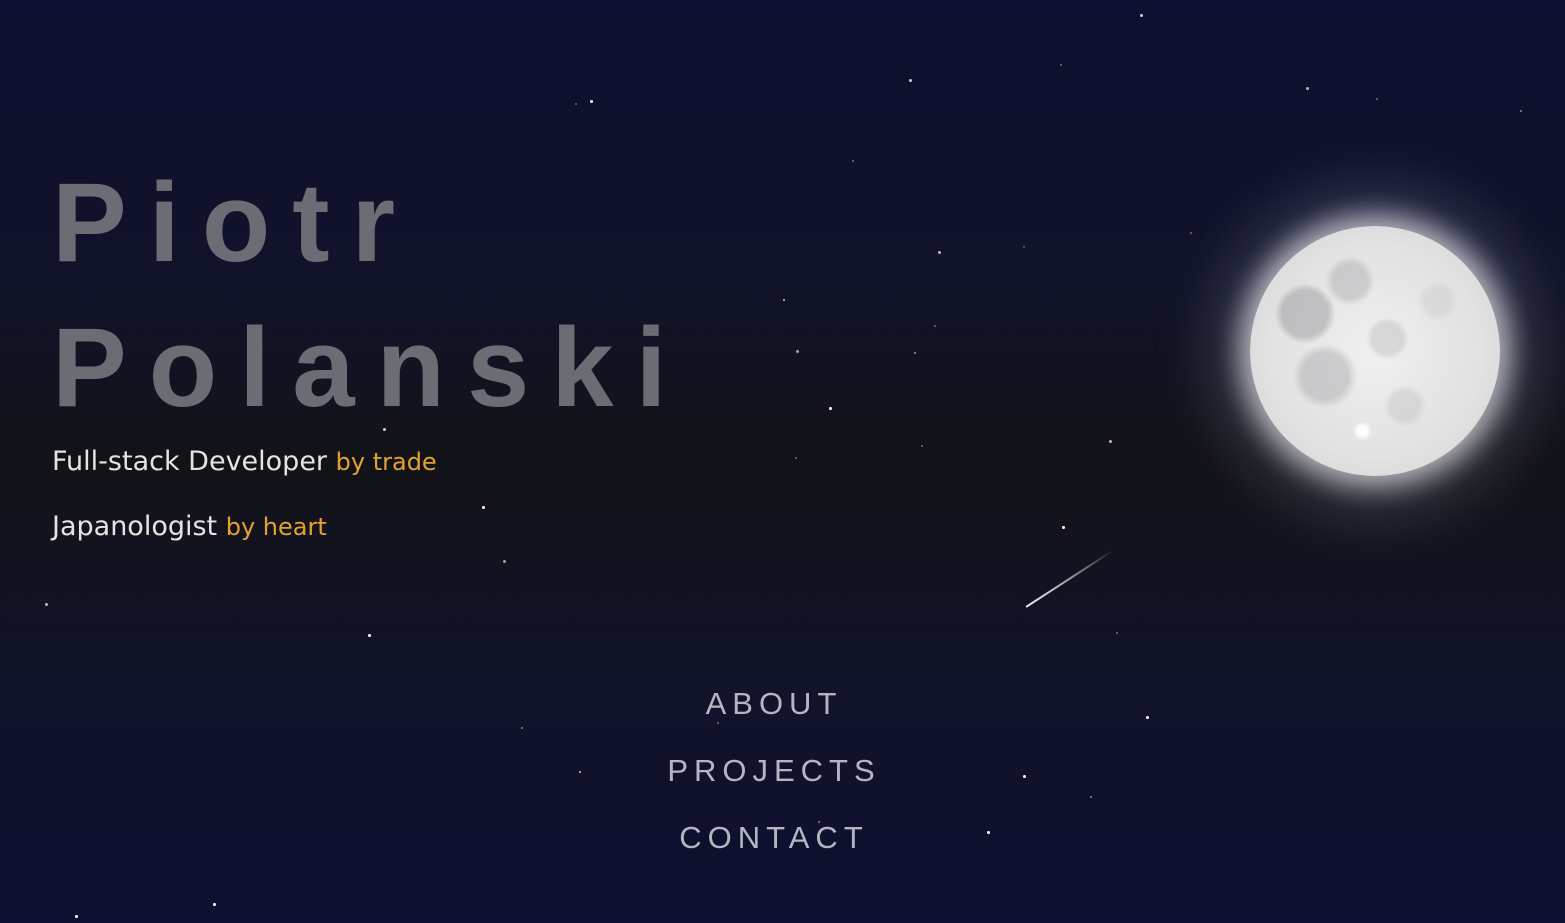 Image resolution: width=1565 pixels, height=923 pixels. I want to click on tagline-developer: Full-stack Developer by trade, so click(244, 461).